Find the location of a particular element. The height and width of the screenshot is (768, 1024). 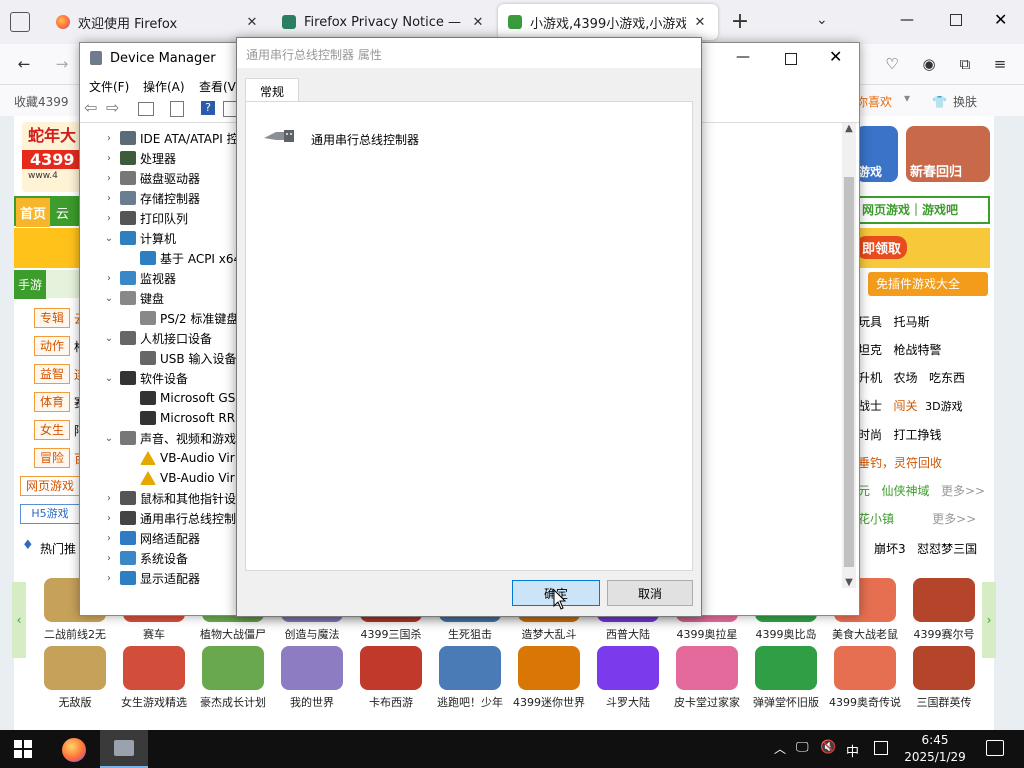

browser-tab-2: Firefox Privacy Notice — Moz ✕ is located at coordinates (384, 22).